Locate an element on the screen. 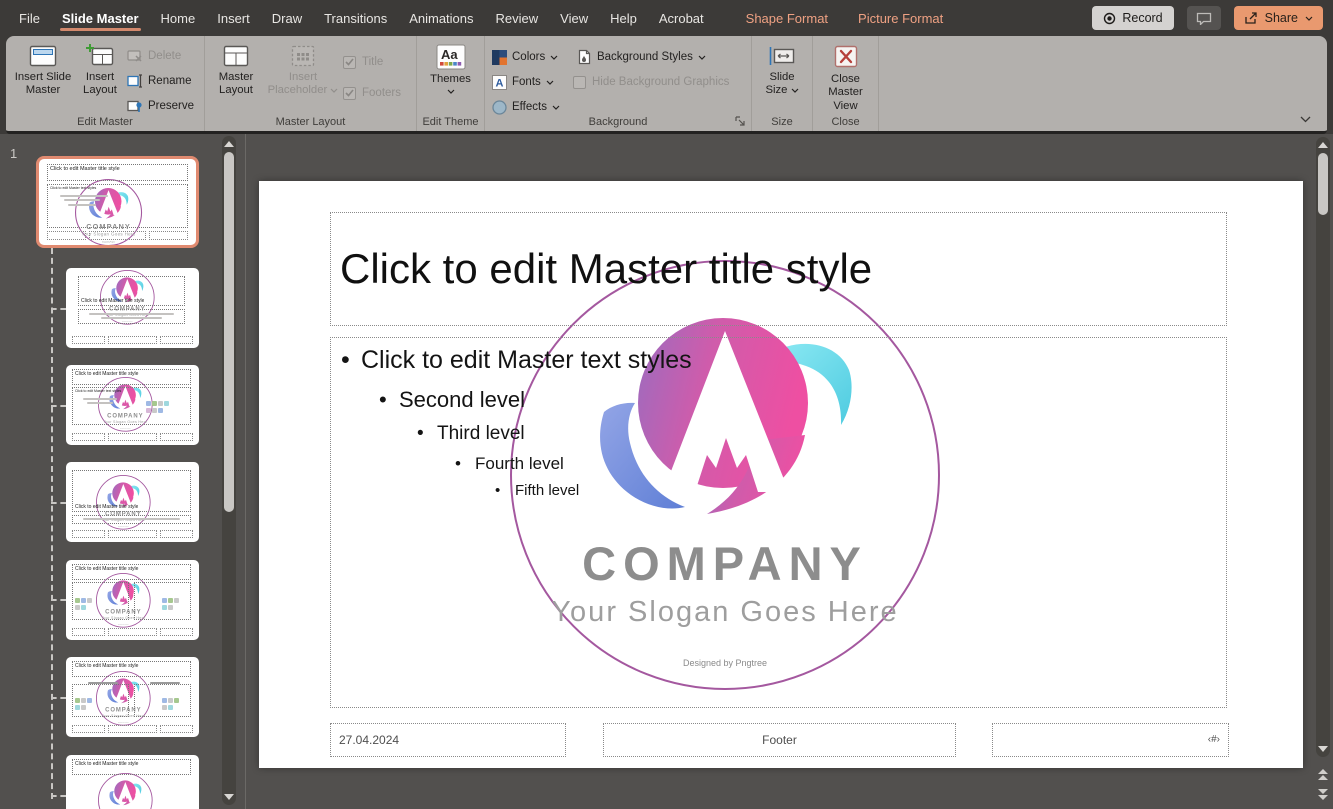 This screenshot has height=809, width=1333. footer-placeholder: Footer is located at coordinates (779, 740).